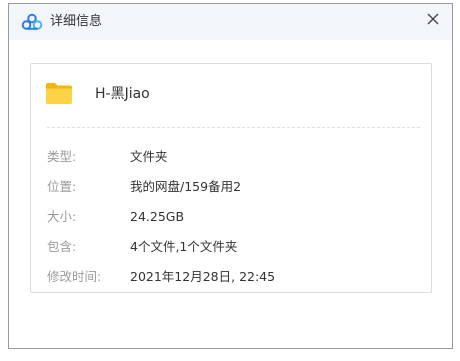 This screenshot has height=361, width=460. I want to click on modified-time-label: 修改时间:, so click(74, 276).